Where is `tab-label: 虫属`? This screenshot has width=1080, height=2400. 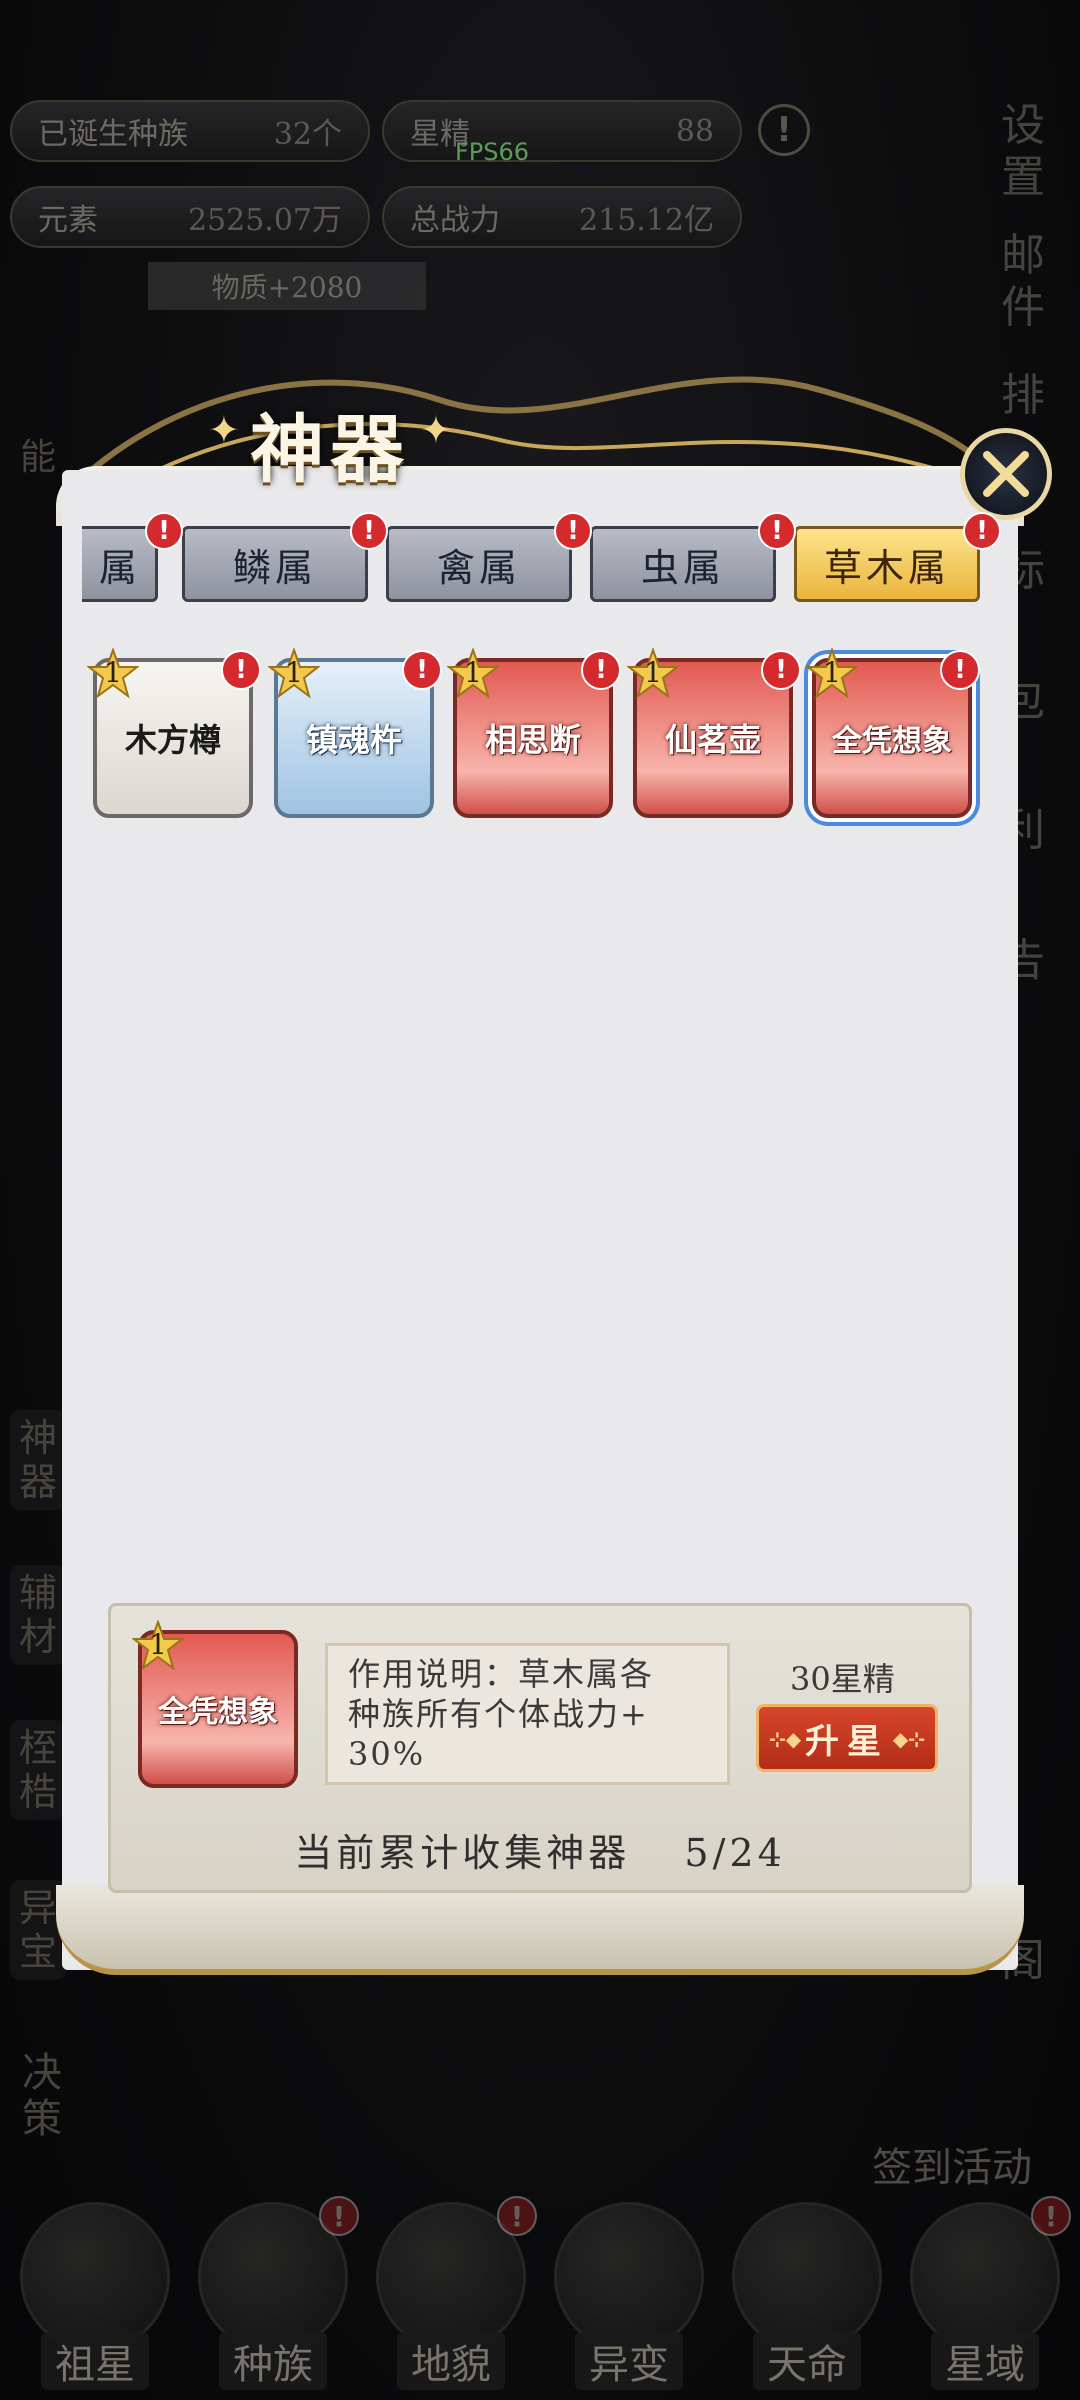
tab-label: 虫属 is located at coordinates (682, 567).